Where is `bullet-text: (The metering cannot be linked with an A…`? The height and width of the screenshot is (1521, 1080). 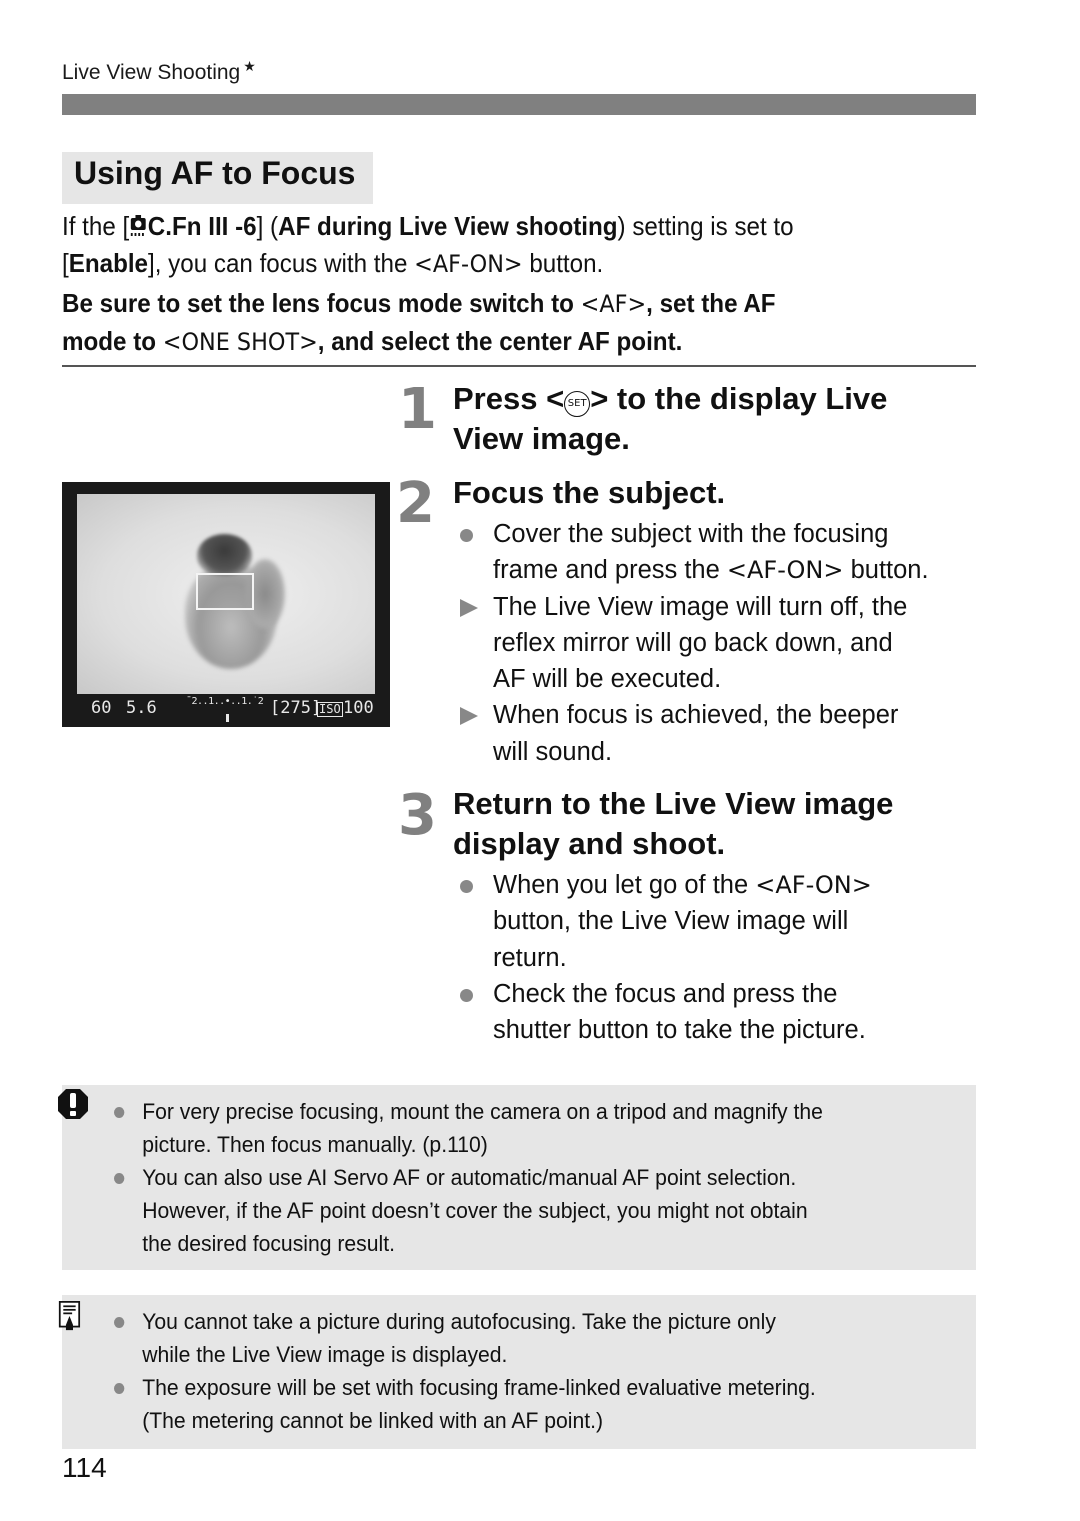
bullet-text: (The metering cannot be linked with an A… is located at coordinates (373, 1420).